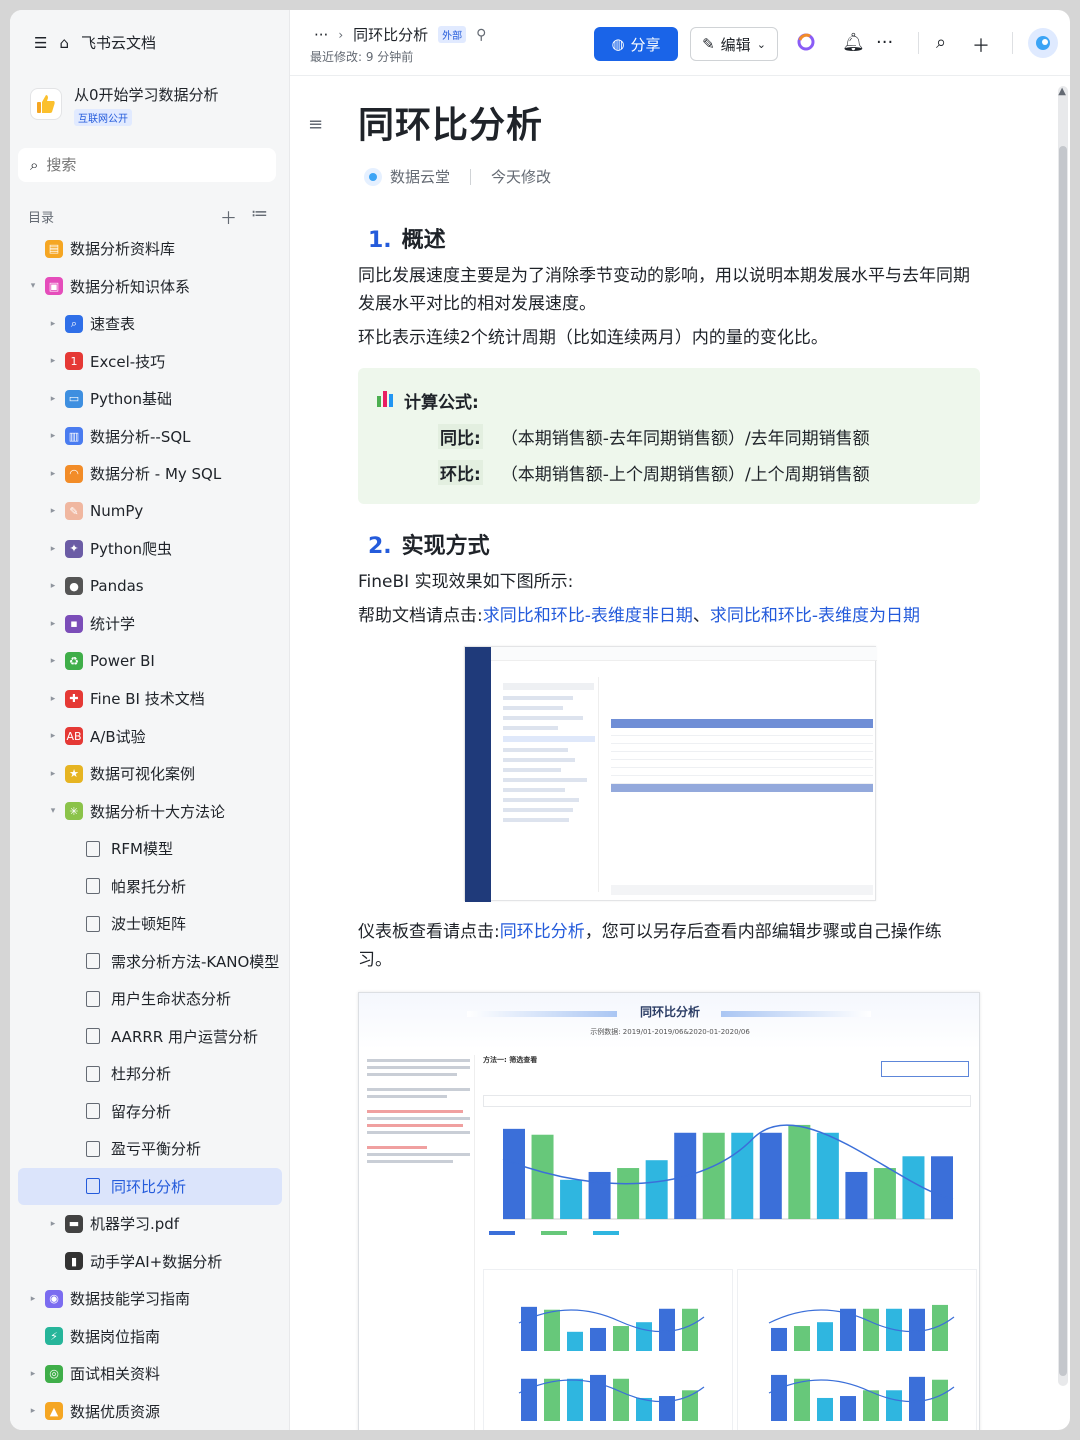  What do you see at coordinates (925, 1069) in the screenshot?
I see `dashboard-help-button` at bounding box center [925, 1069].